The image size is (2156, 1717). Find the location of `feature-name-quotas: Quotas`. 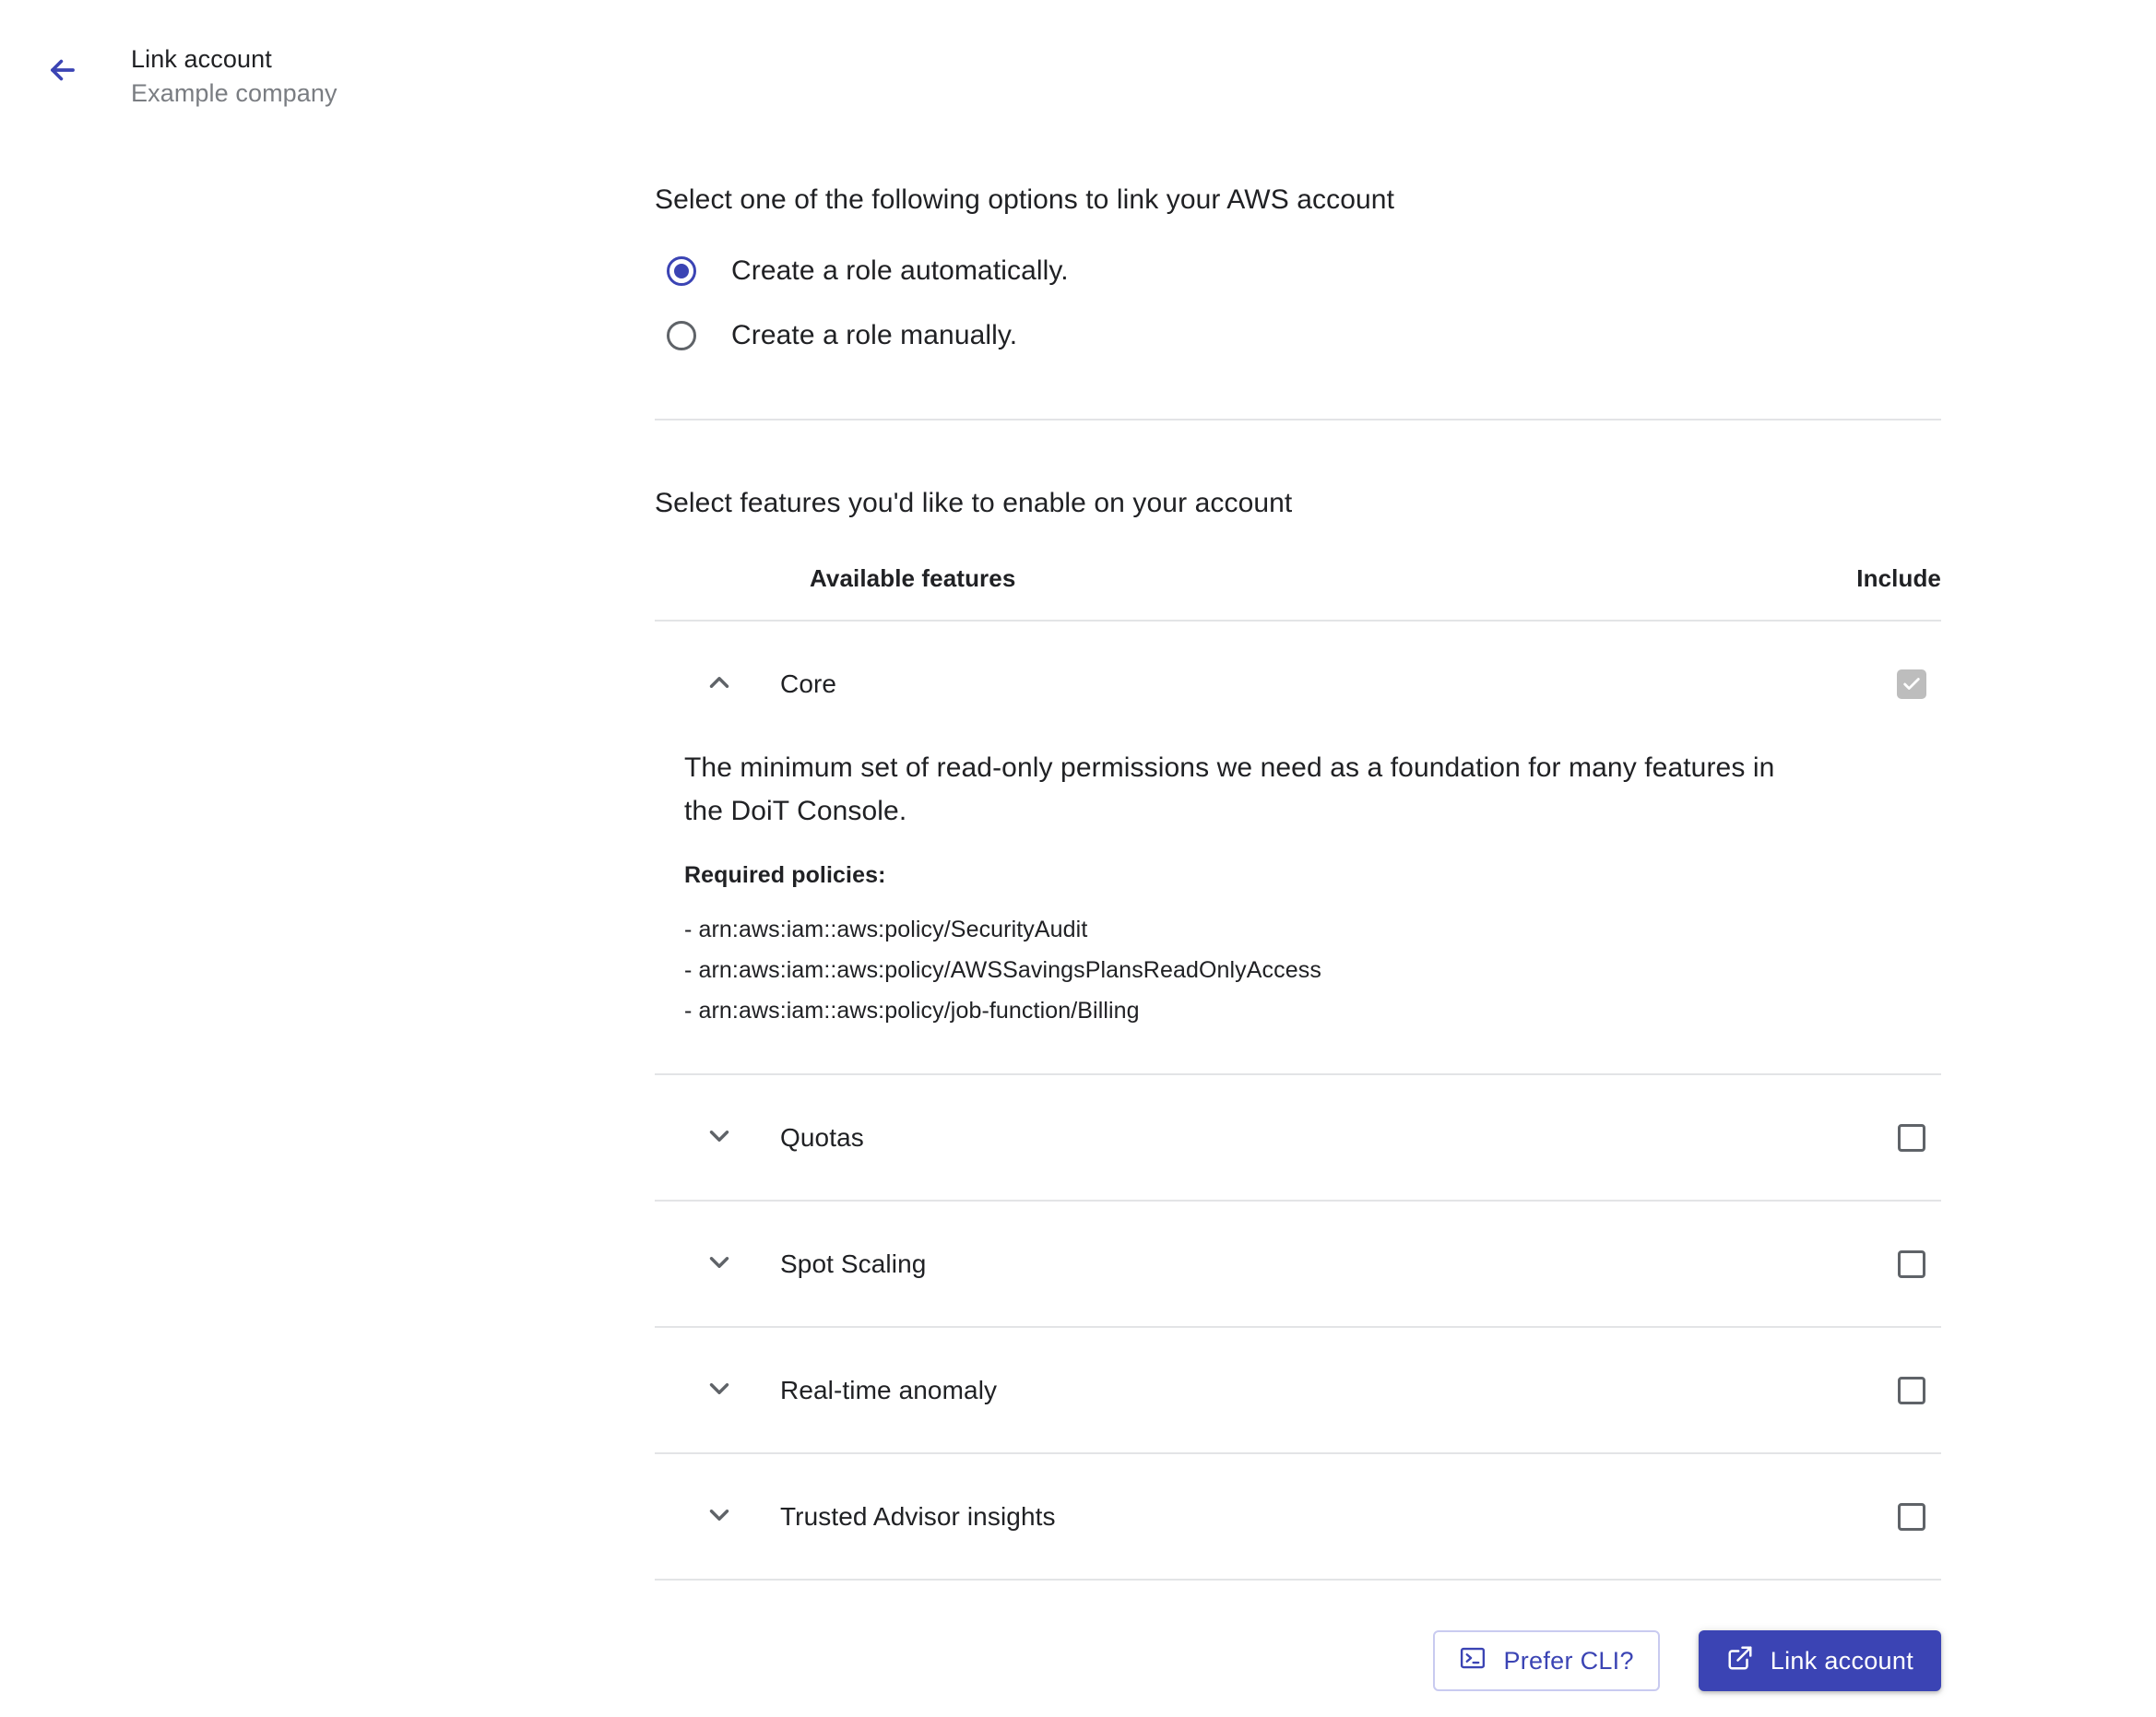

feature-name-quotas: Quotas is located at coordinates (822, 1137).